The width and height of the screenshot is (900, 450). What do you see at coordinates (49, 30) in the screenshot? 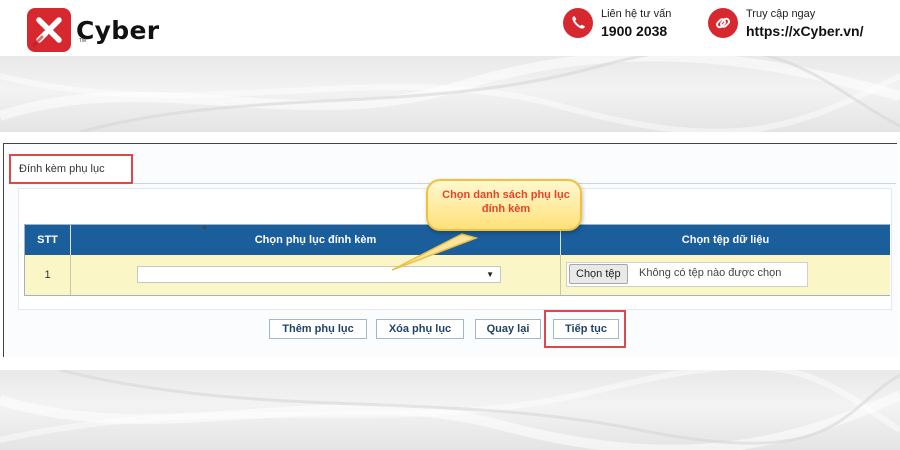
I see `logo-x-icon` at bounding box center [49, 30].